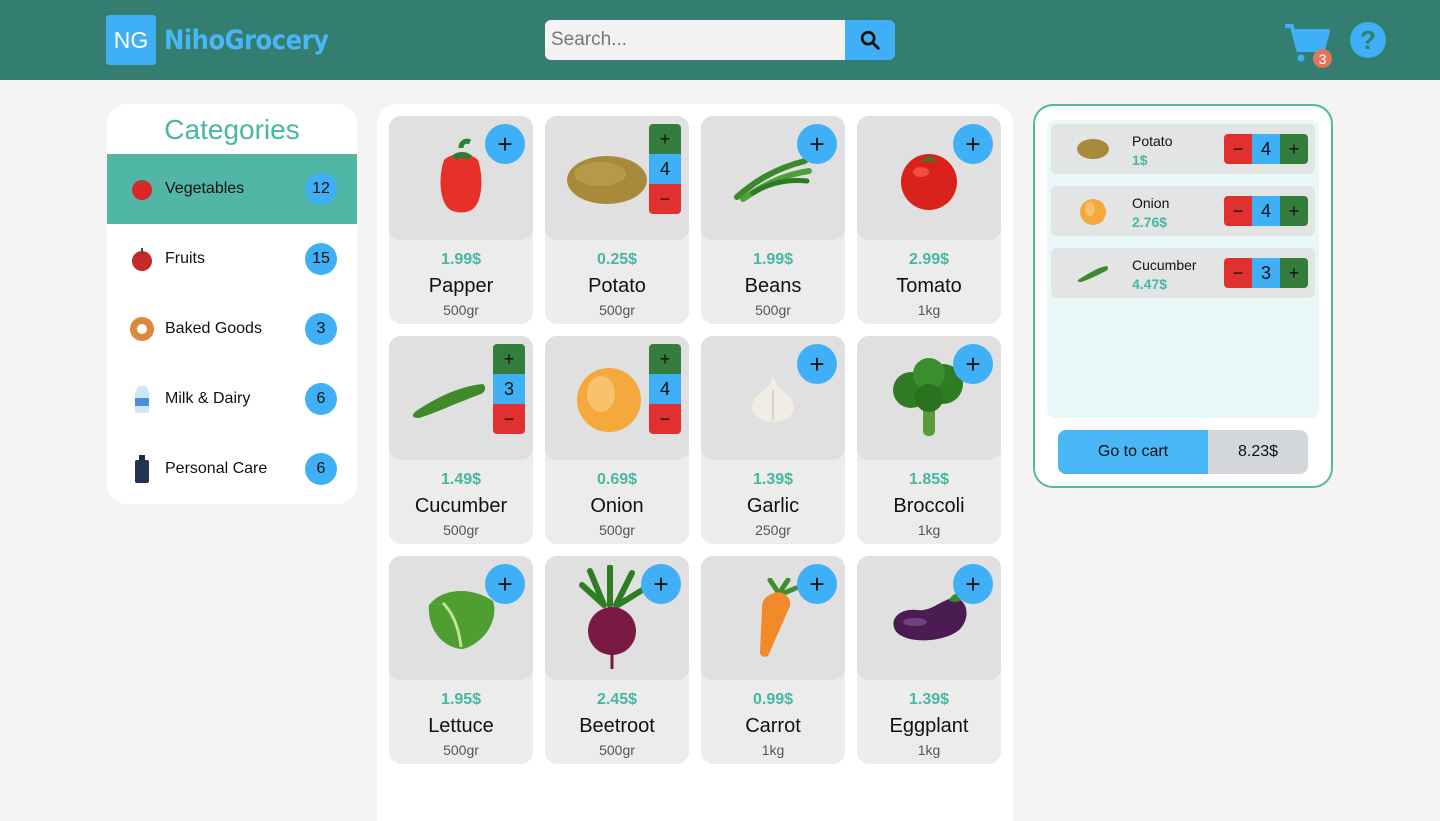  Describe the element at coordinates (142, 329) in the screenshot. I see `bagel-icon` at that location.